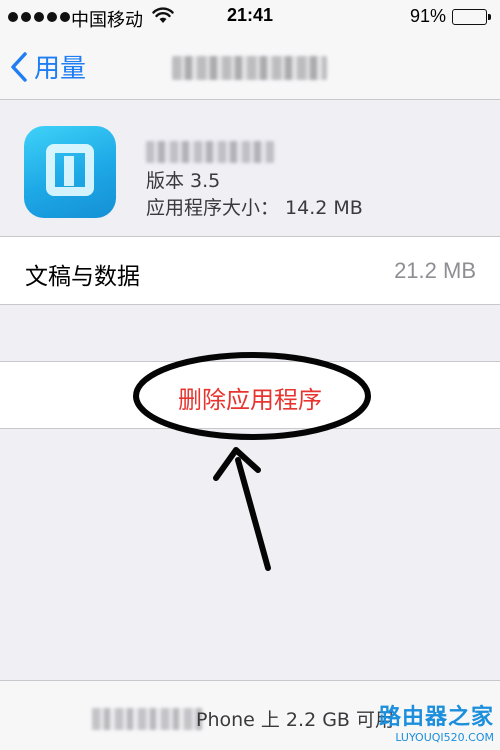 This screenshot has height=750, width=500. I want to click on documents-data-value: 21.2 MB, so click(435, 270).